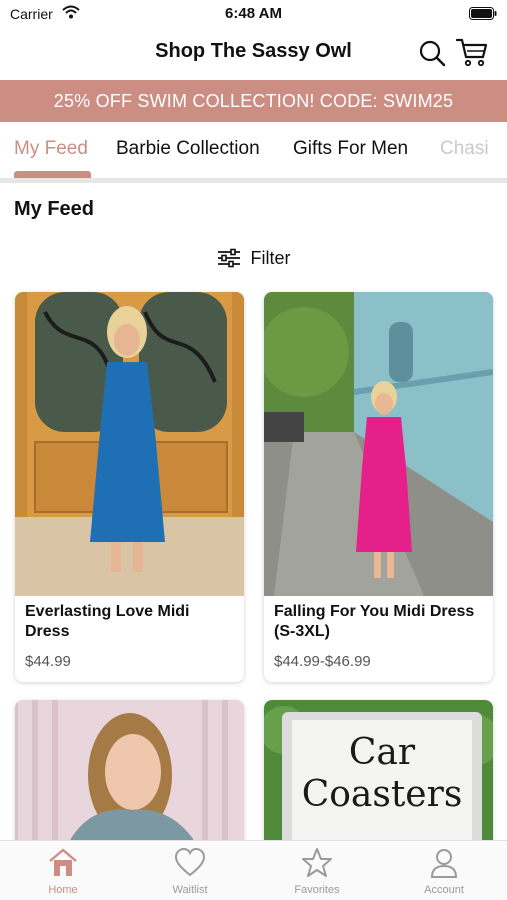 This screenshot has width=507, height=900. Describe the element at coordinates (350, 149) in the screenshot. I see `tab-gifts-for-men: Gifts For Men` at that location.